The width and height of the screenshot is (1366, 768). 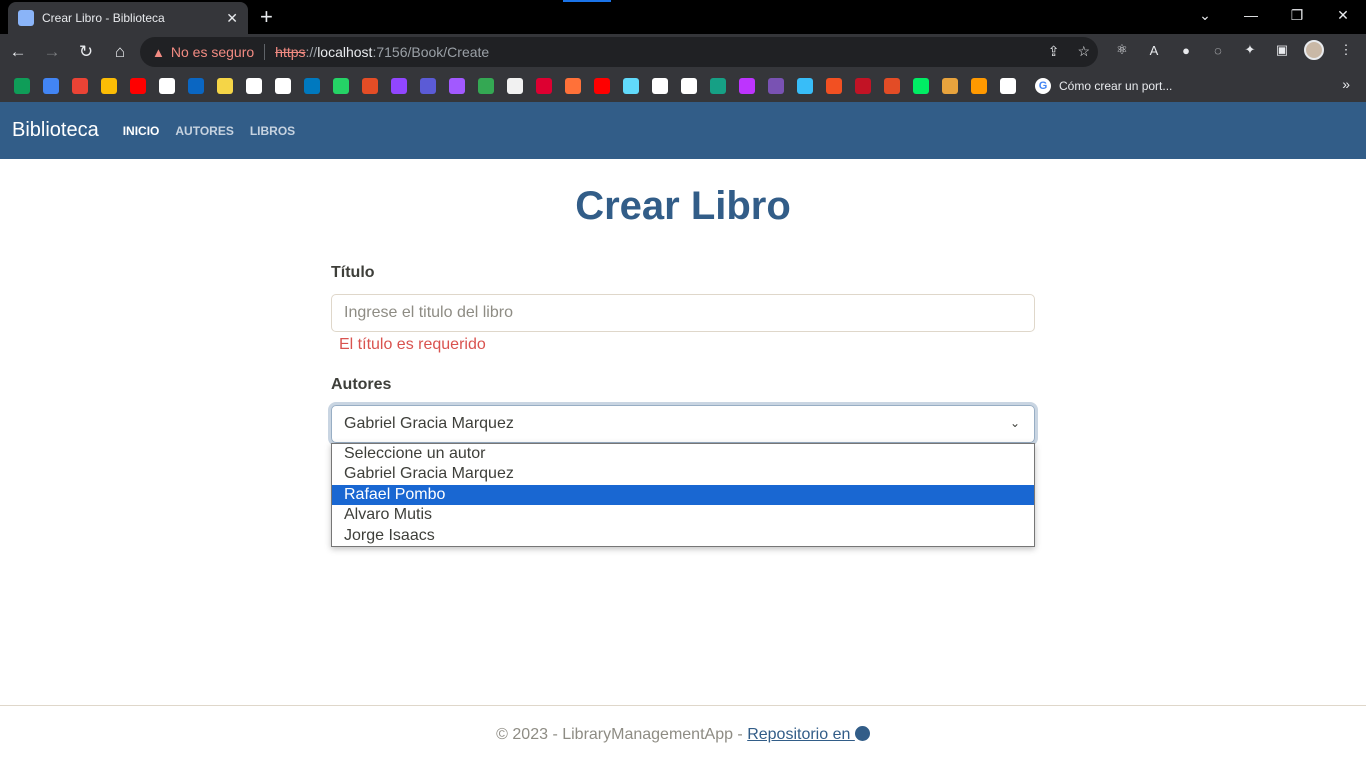 What do you see at coordinates (1282, 50) in the screenshot?
I see `side-panel-icon: ▣` at bounding box center [1282, 50].